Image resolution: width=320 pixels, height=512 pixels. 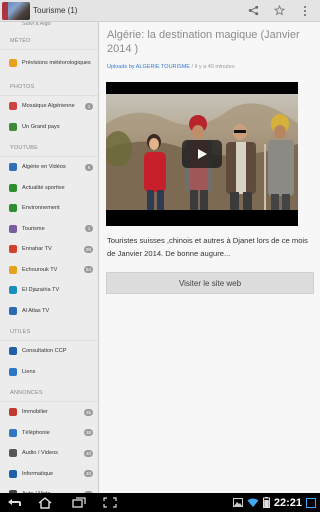 I want to click on drawer-item-label: Immobilier, so click(x=35, y=412).